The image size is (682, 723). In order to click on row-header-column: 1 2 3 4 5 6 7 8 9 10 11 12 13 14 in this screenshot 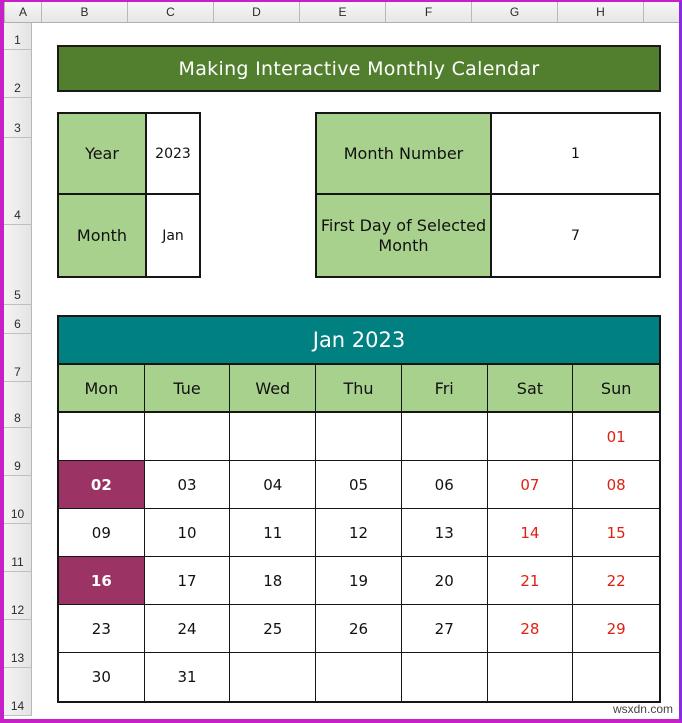, I will do `click(18, 369)`.